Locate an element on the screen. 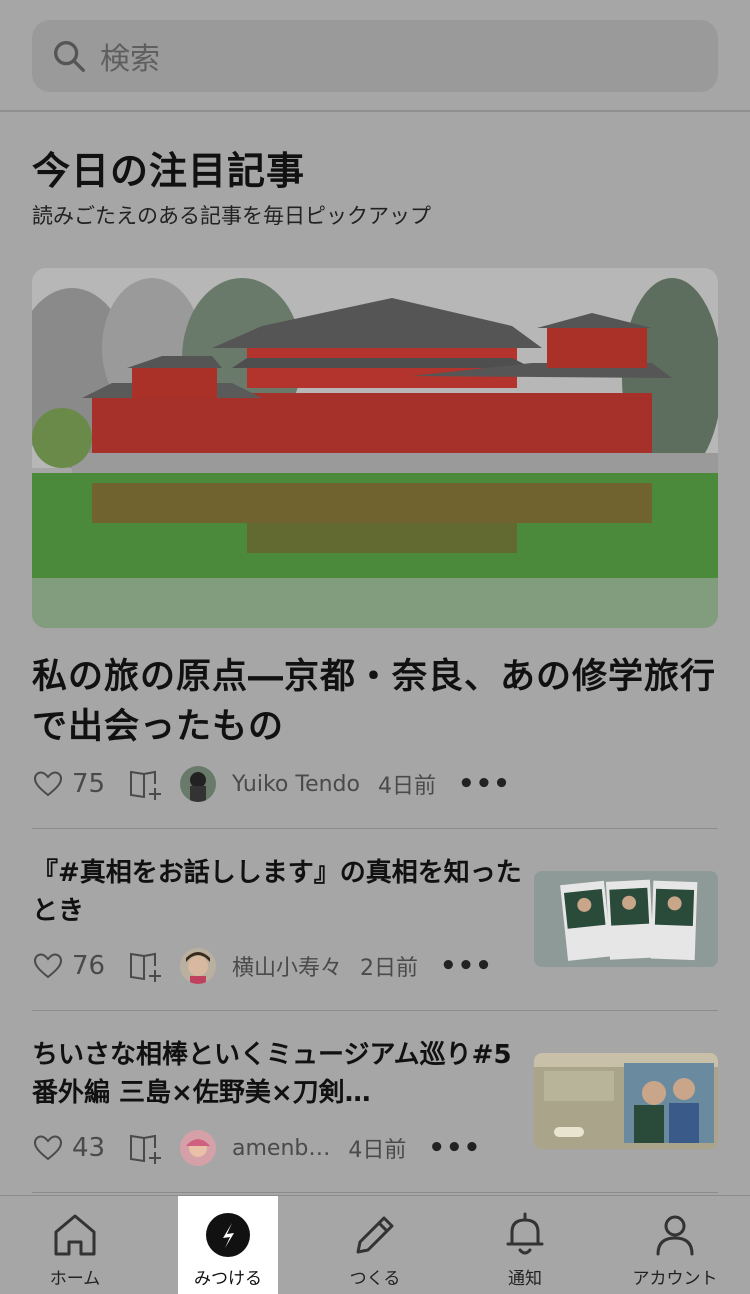  article-title: 『#真相をお話しします』の真相を知ったとき is located at coordinates (277, 892).